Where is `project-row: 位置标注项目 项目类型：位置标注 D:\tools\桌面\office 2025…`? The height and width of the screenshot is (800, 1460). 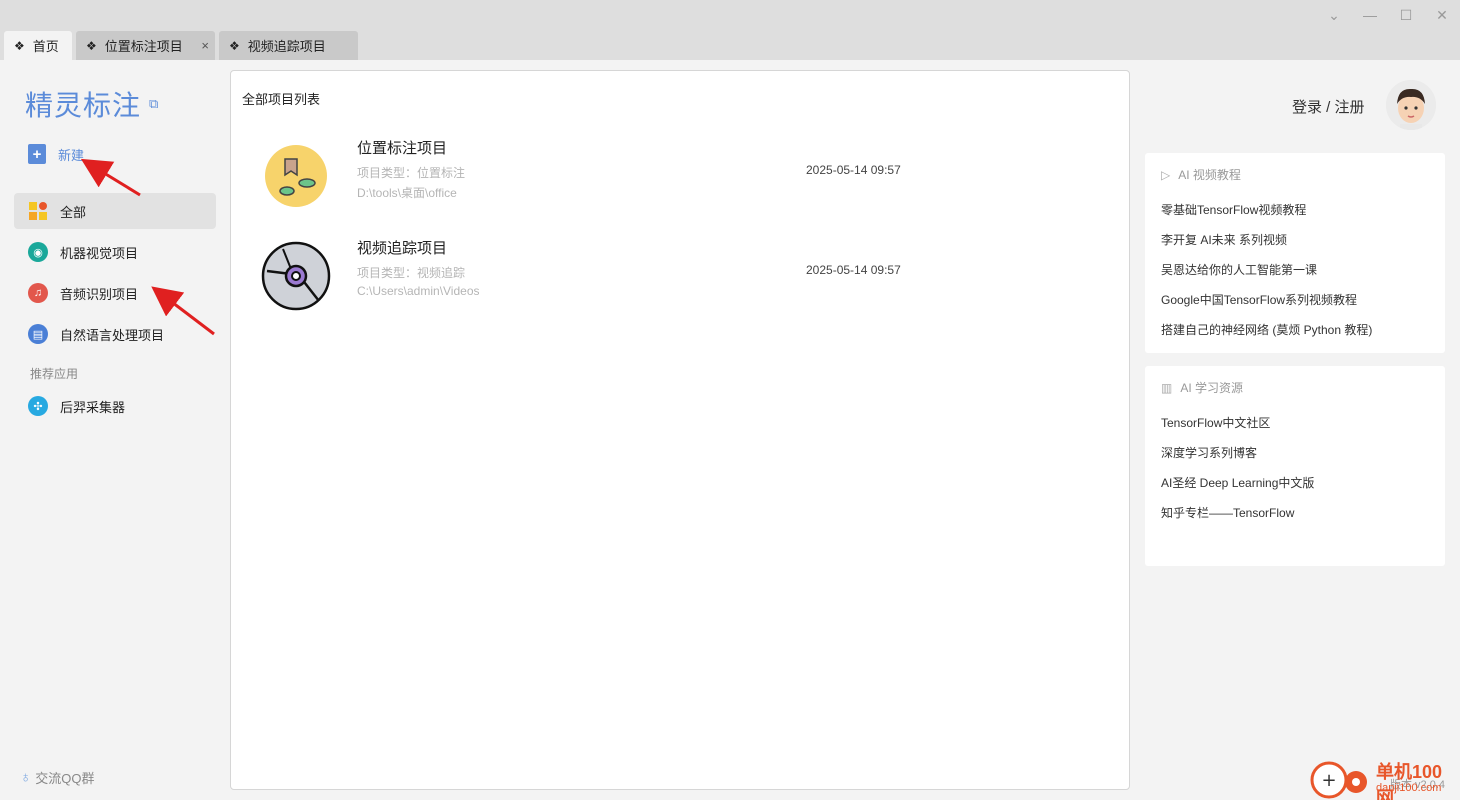 project-row: 位置标注项目 项目类型：位置标注 D:\tools\桌面\office 2025… is located at coordinates (681, 182).